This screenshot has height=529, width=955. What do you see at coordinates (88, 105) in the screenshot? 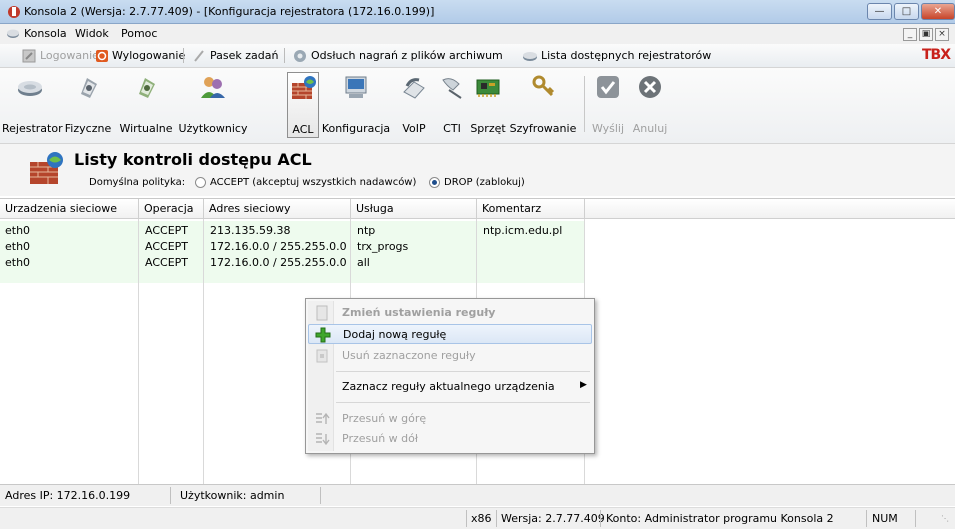
I see `toolbar-button-fizyczne: Fizyczne` at bounding box center [88, 105].